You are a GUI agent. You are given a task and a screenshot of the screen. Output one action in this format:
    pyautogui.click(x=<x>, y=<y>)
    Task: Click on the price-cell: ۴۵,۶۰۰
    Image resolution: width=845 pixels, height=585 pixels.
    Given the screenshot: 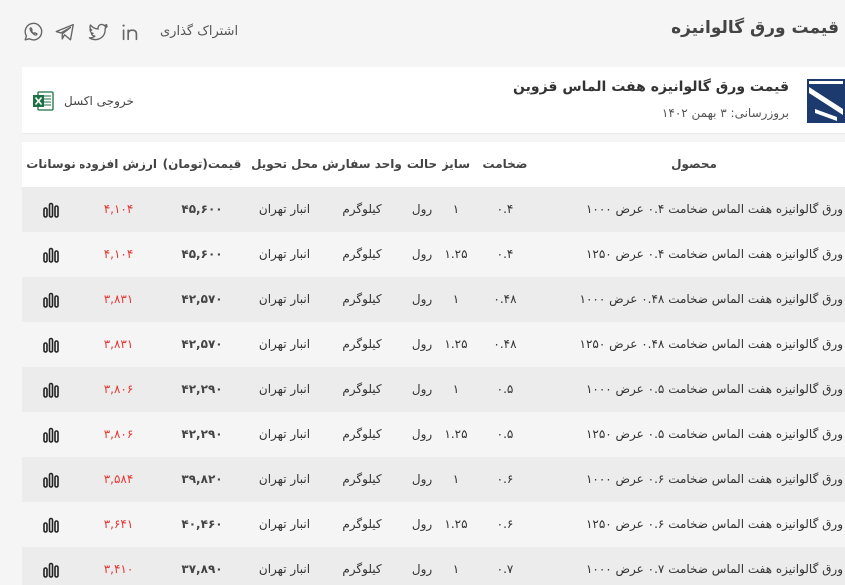 What is the action you would take?
    pyautogui.click(x=202, y=209)
    